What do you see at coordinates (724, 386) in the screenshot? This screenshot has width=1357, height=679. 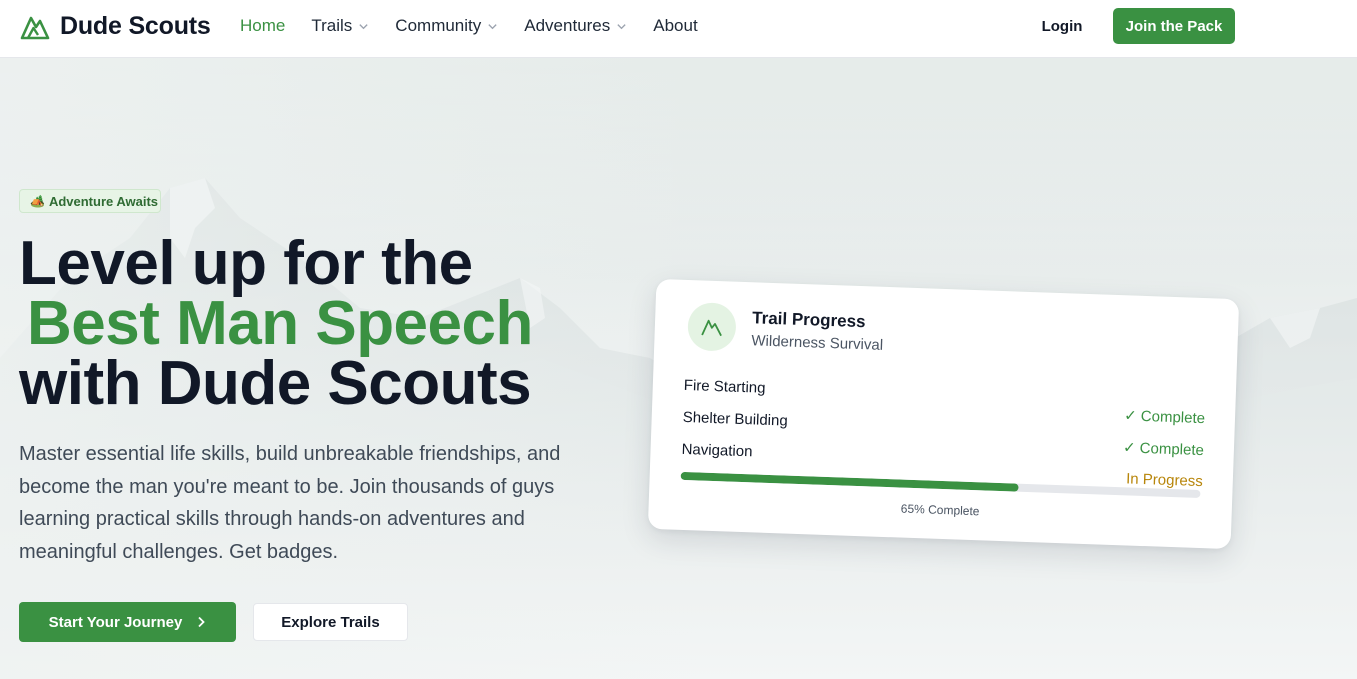 I see `skill-name: Fire Starting` at bounding box center [724, 386].